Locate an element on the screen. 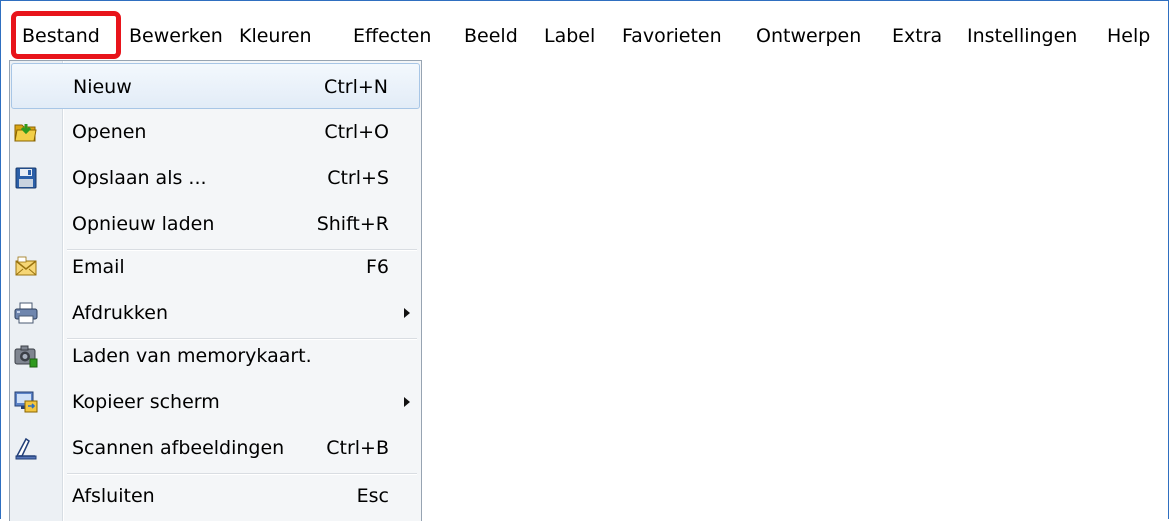 The image size is (1169, 521). scanner-icon is located at coordinates (26, 448).